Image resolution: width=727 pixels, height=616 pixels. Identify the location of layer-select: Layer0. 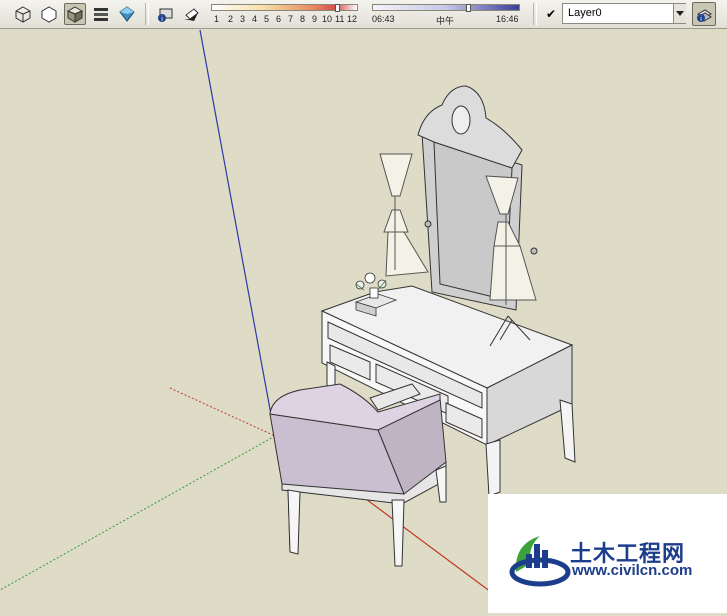
(624, 13).